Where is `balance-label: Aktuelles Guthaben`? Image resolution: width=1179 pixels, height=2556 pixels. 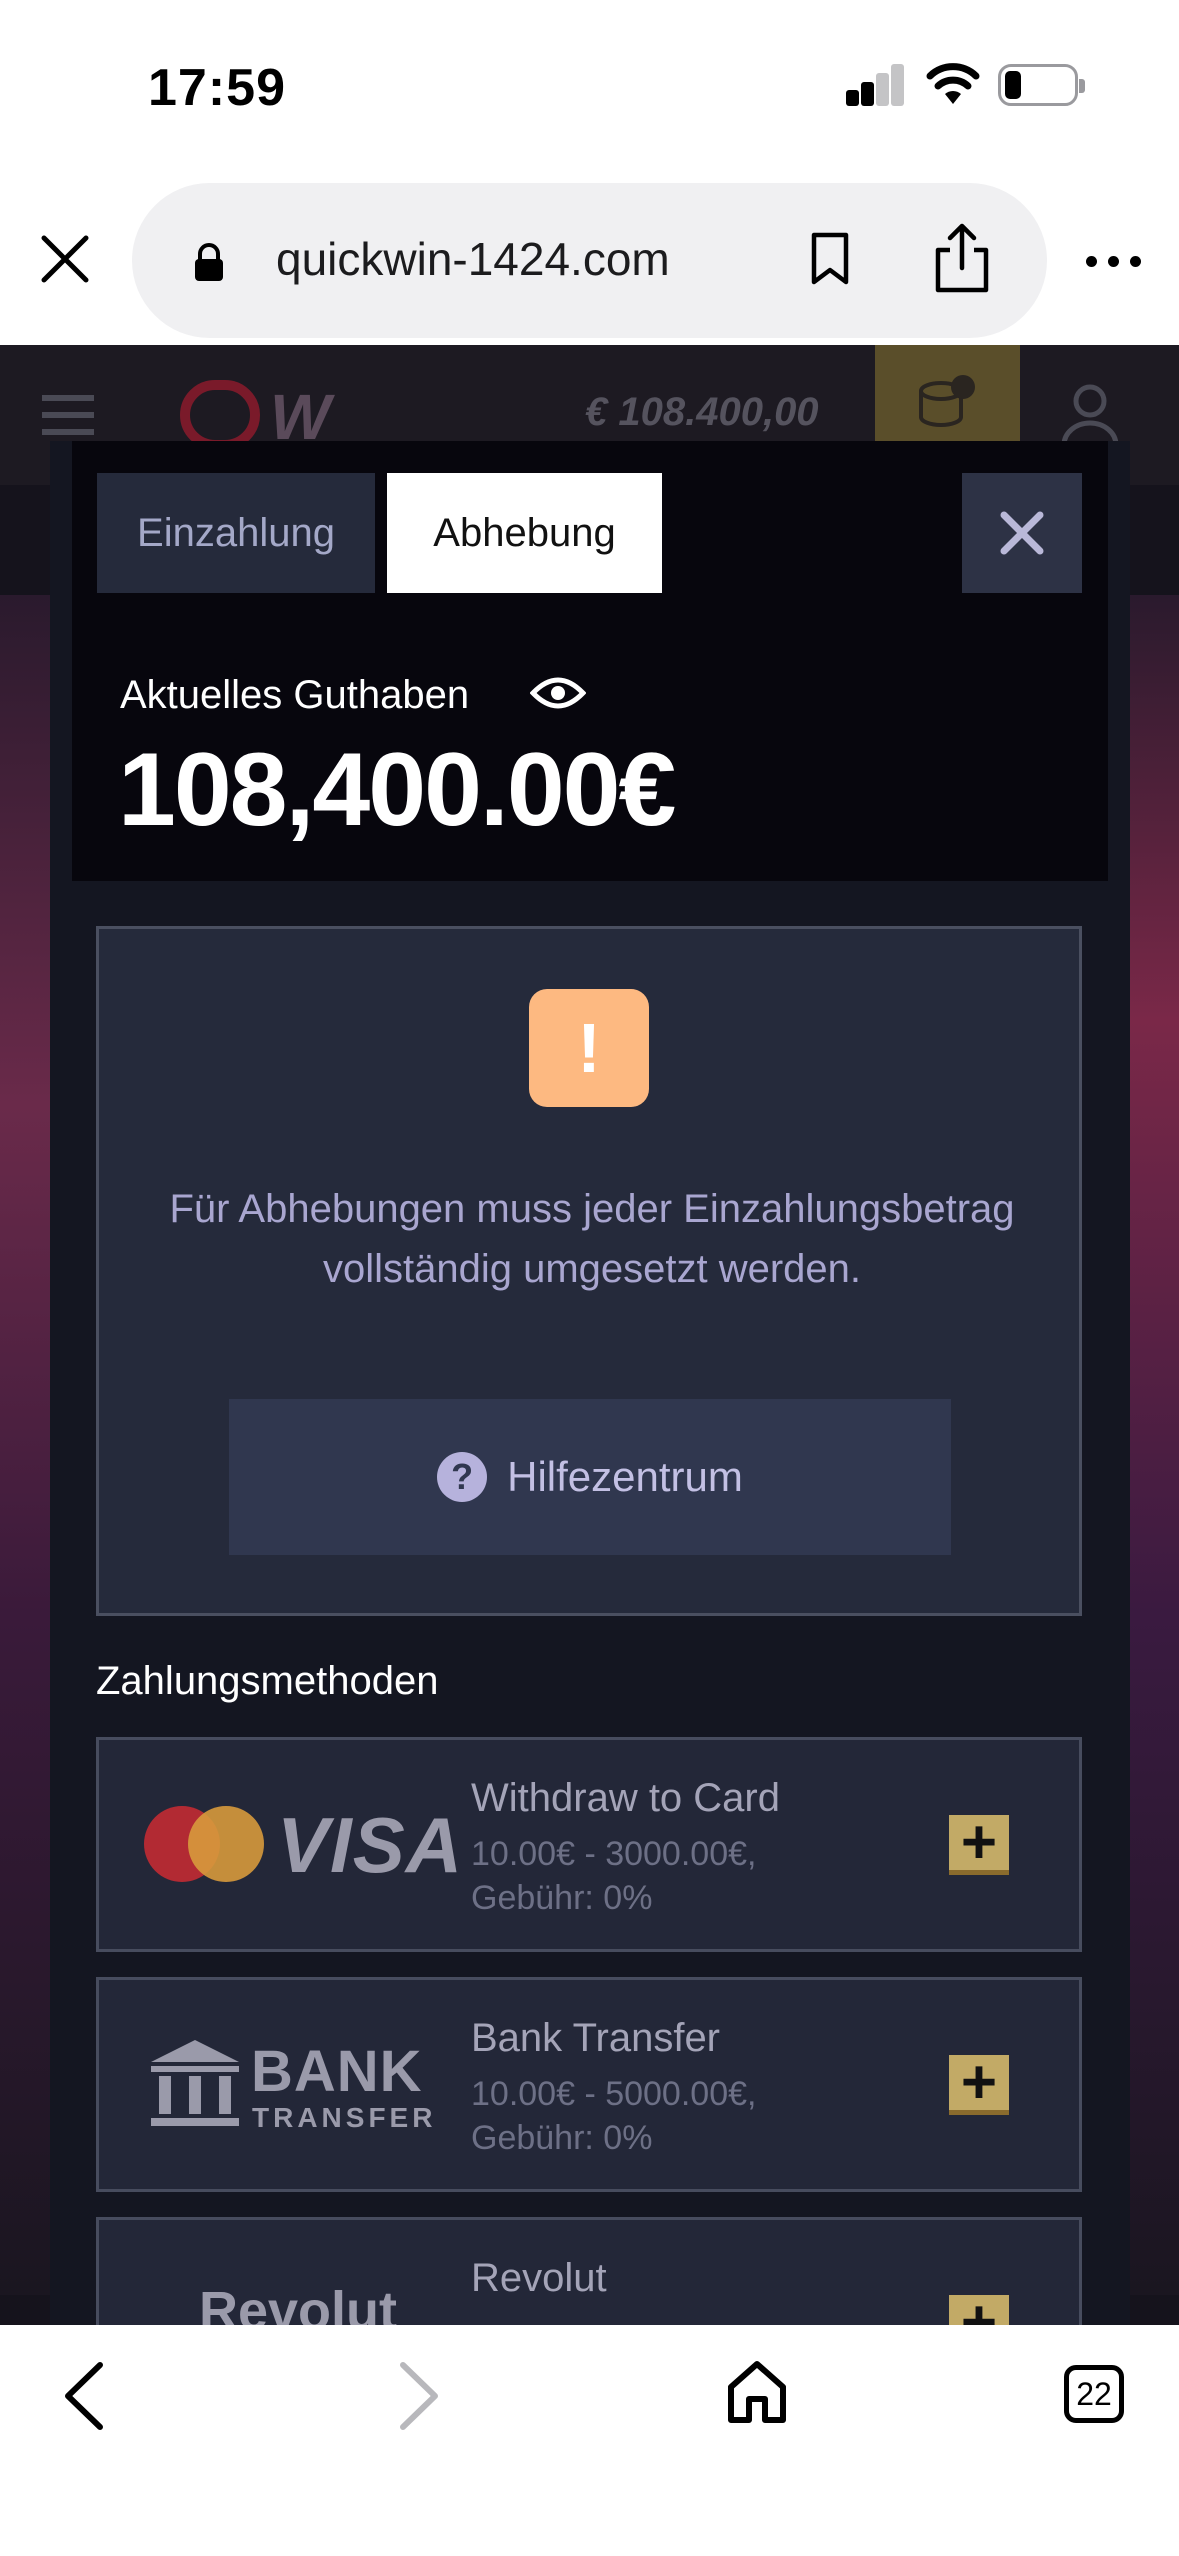 balance-label: Aktuelles Guthaben is located at coordinates (295, 695).